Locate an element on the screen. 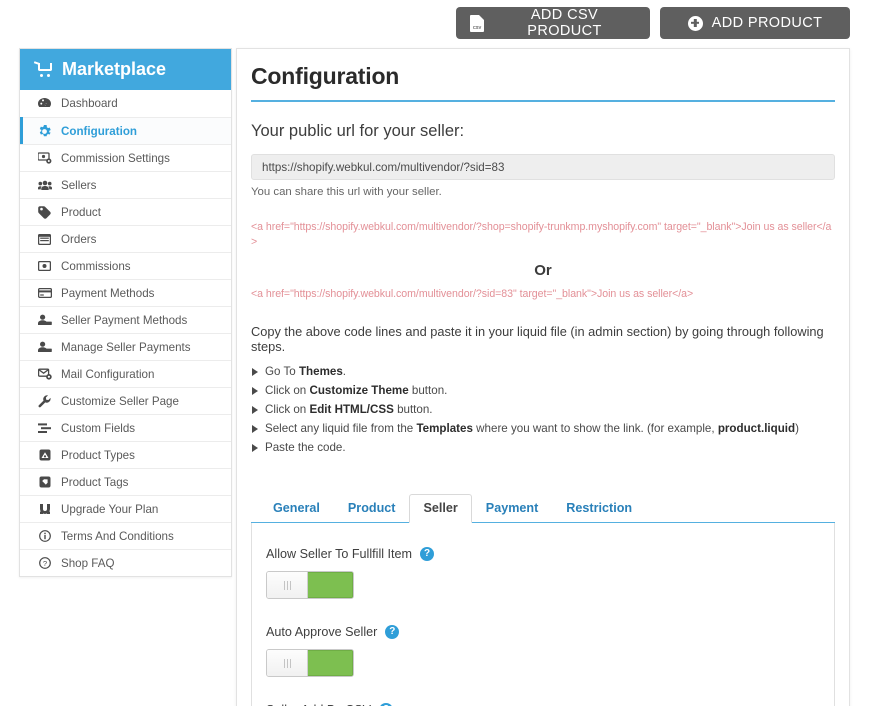 The image size is (870, 706). step-bold: Templates is located at coordinates (444, 429).